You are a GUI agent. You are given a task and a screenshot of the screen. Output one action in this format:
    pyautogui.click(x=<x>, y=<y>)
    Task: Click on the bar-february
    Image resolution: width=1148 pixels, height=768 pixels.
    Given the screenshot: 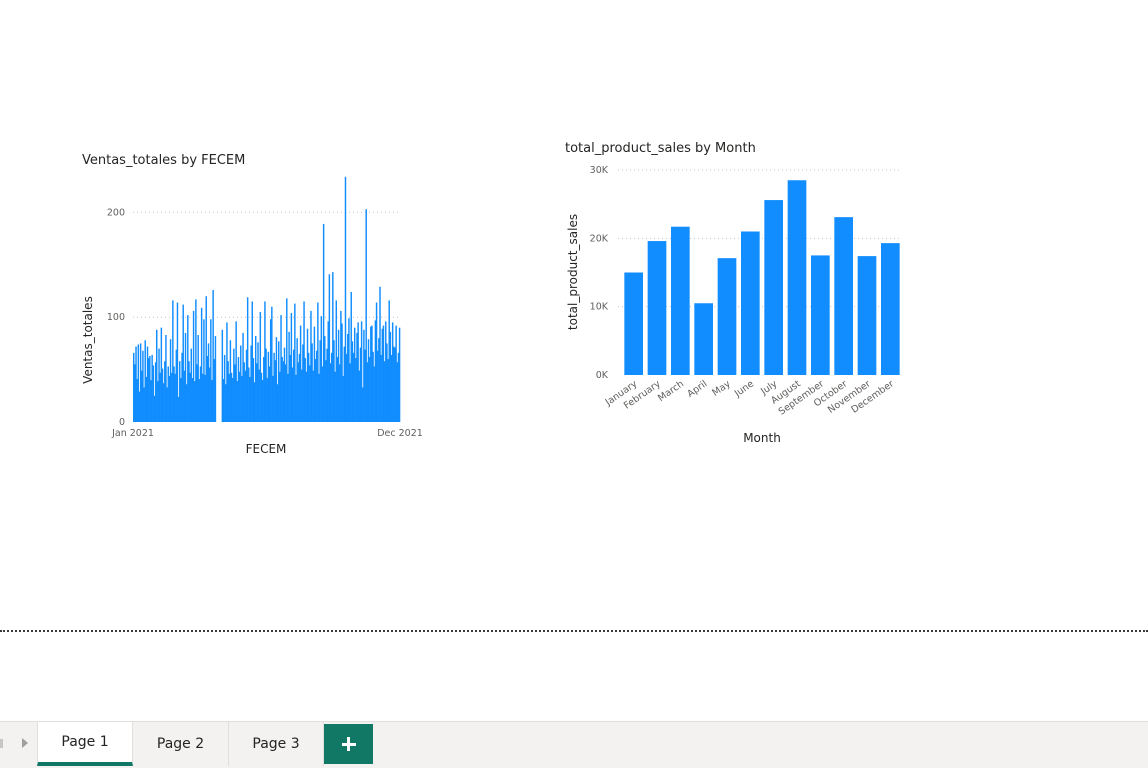 What is the action you would take?
    pyautogui.click(x=657, y=308)
    